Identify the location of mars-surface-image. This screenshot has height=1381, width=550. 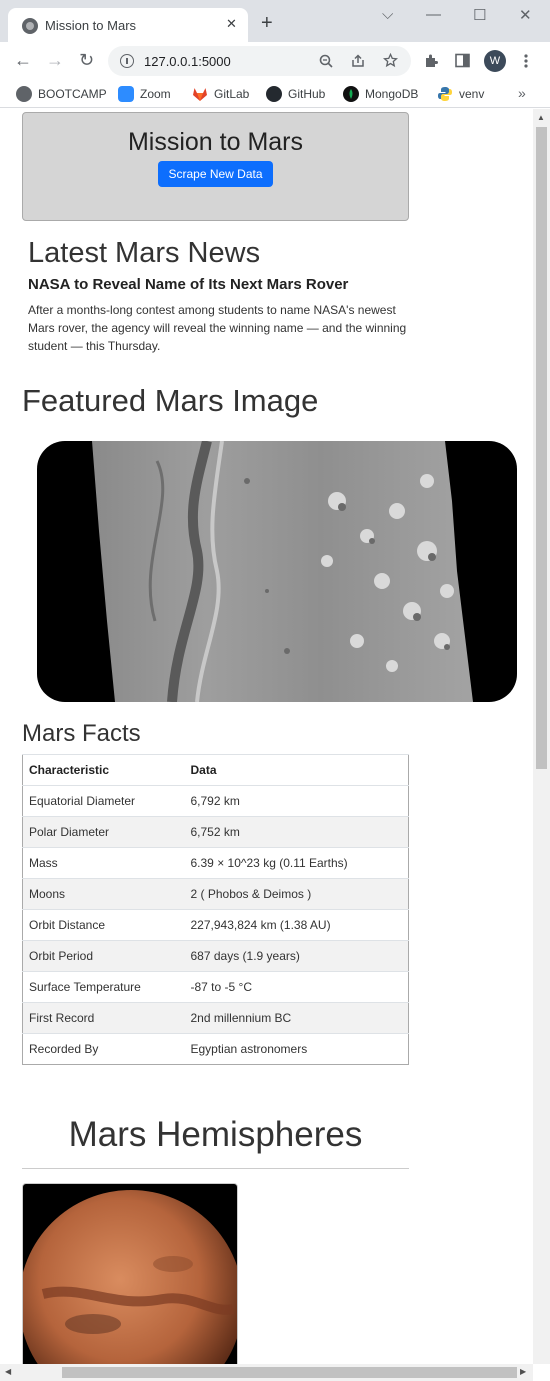
(282, 571).